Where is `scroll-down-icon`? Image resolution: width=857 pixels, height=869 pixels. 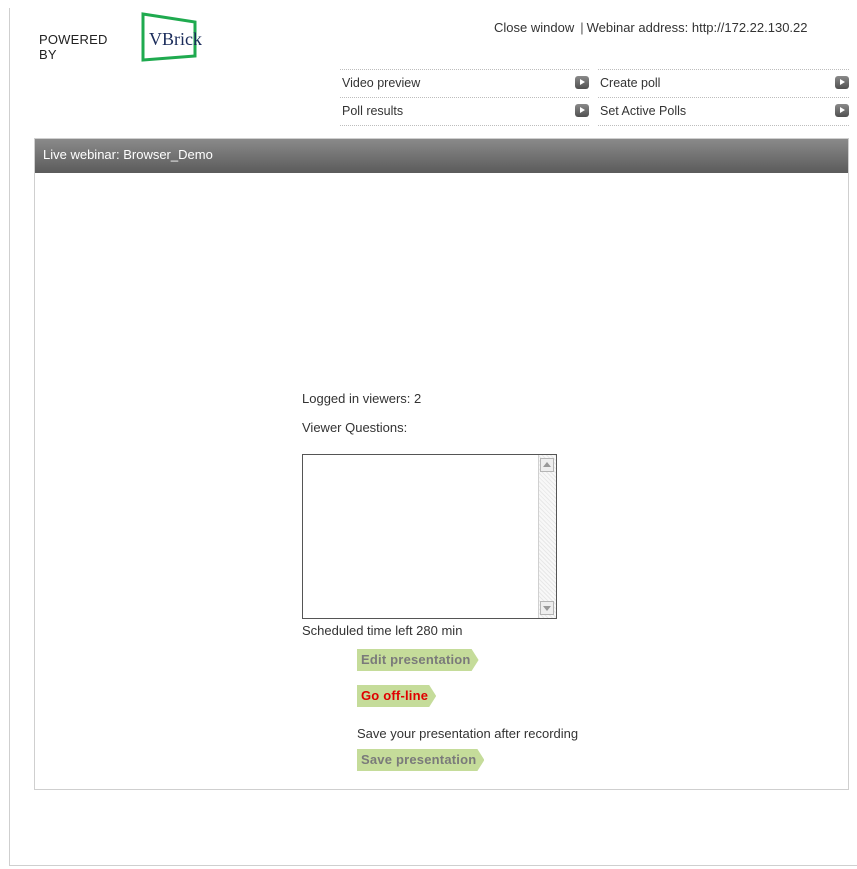 scroll-down-icon is located at coordinates (547, 608).